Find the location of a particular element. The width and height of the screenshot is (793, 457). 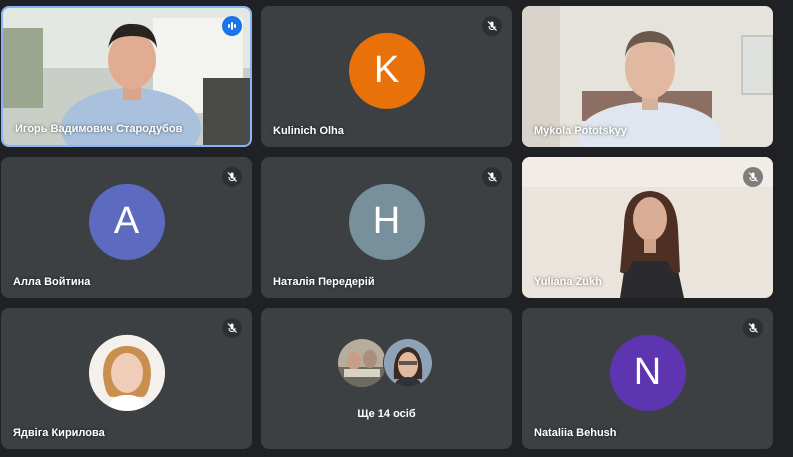

participant-tile-voitina: A Алла Войтина is located at coordinates (126, 227).